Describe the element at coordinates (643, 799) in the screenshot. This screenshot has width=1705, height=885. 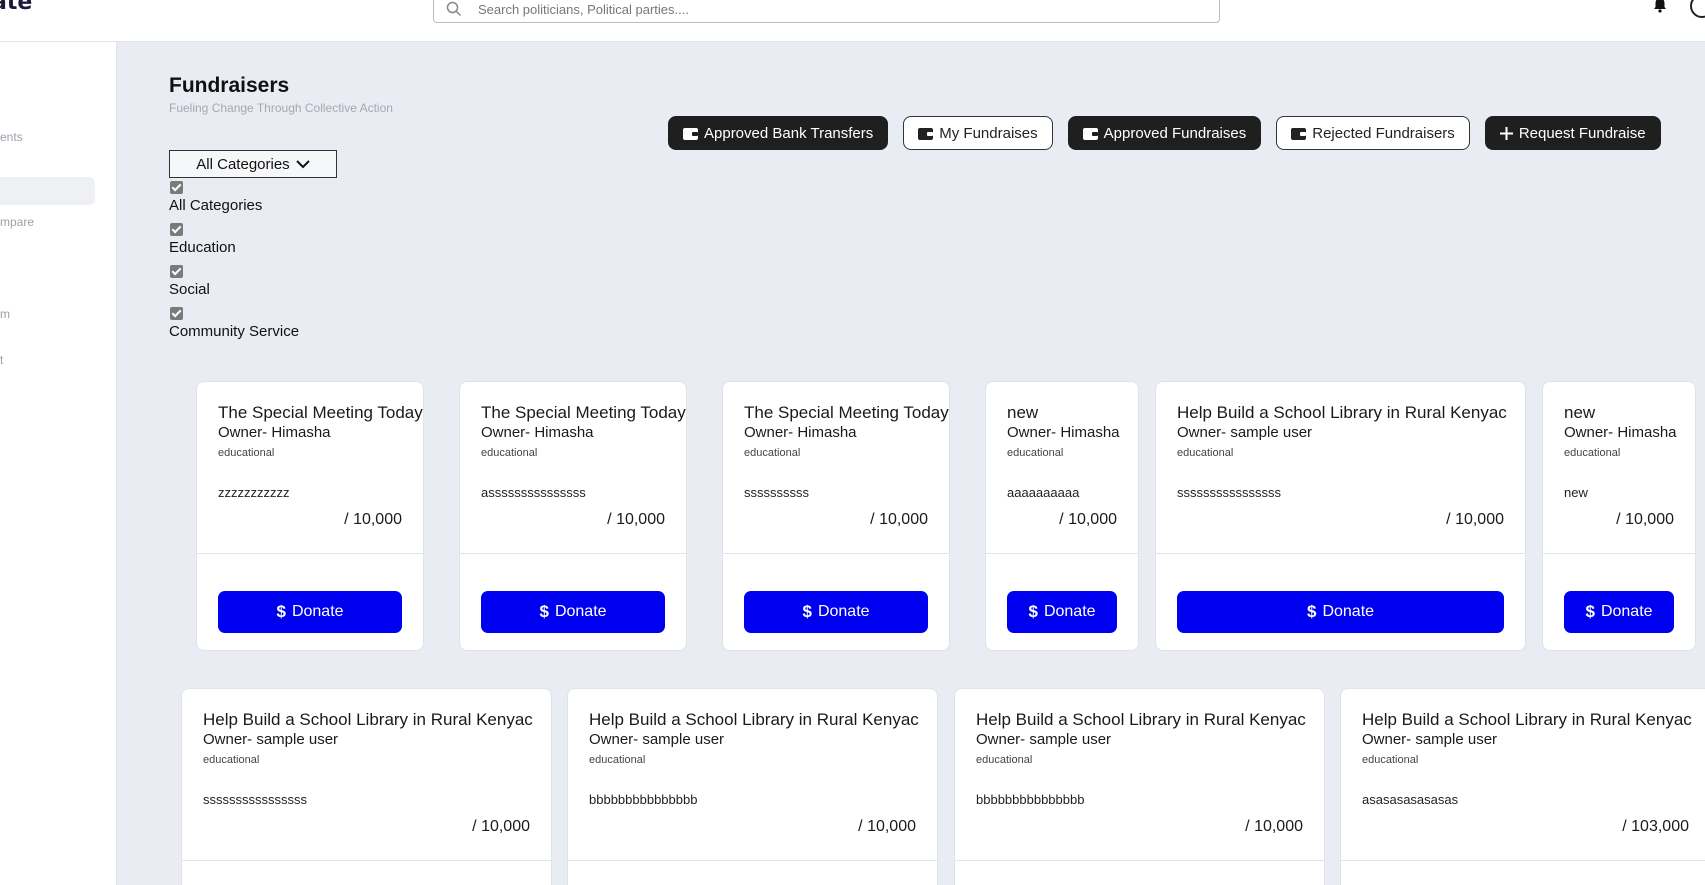
I see `card-description: bbbbbbbbbbbbbbb` at that location.